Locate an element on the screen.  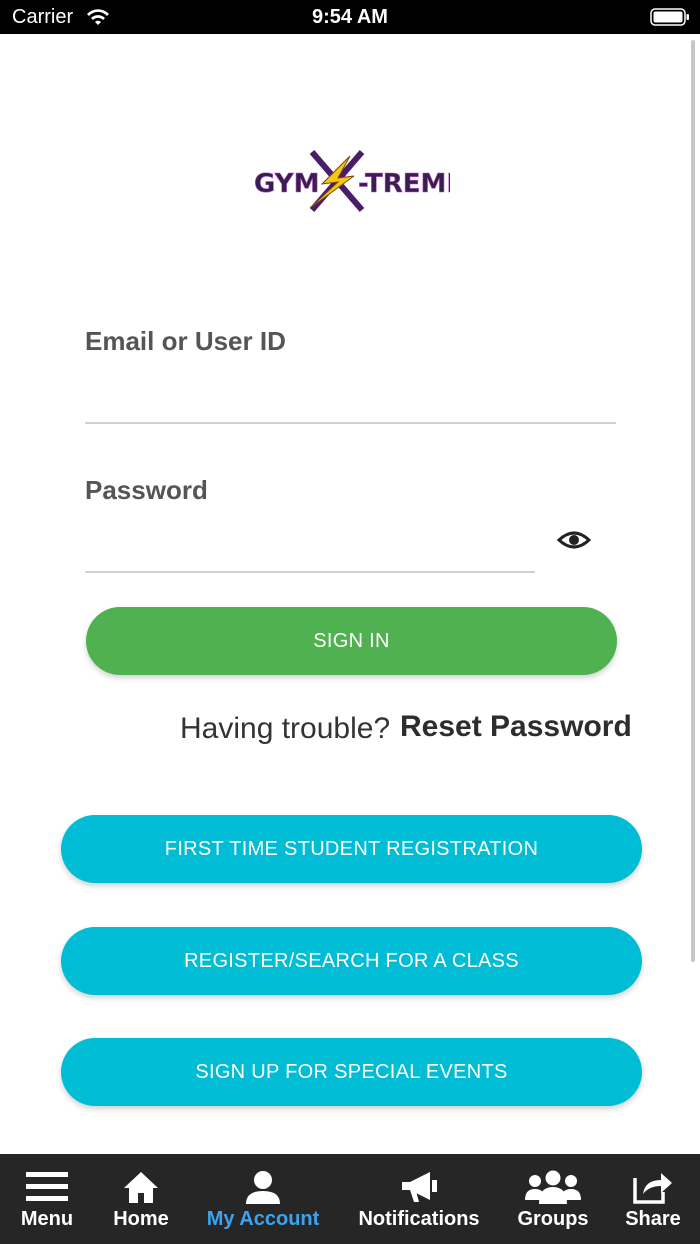
sign-in-button: SIGN IN is located at coordinates (351, 641).